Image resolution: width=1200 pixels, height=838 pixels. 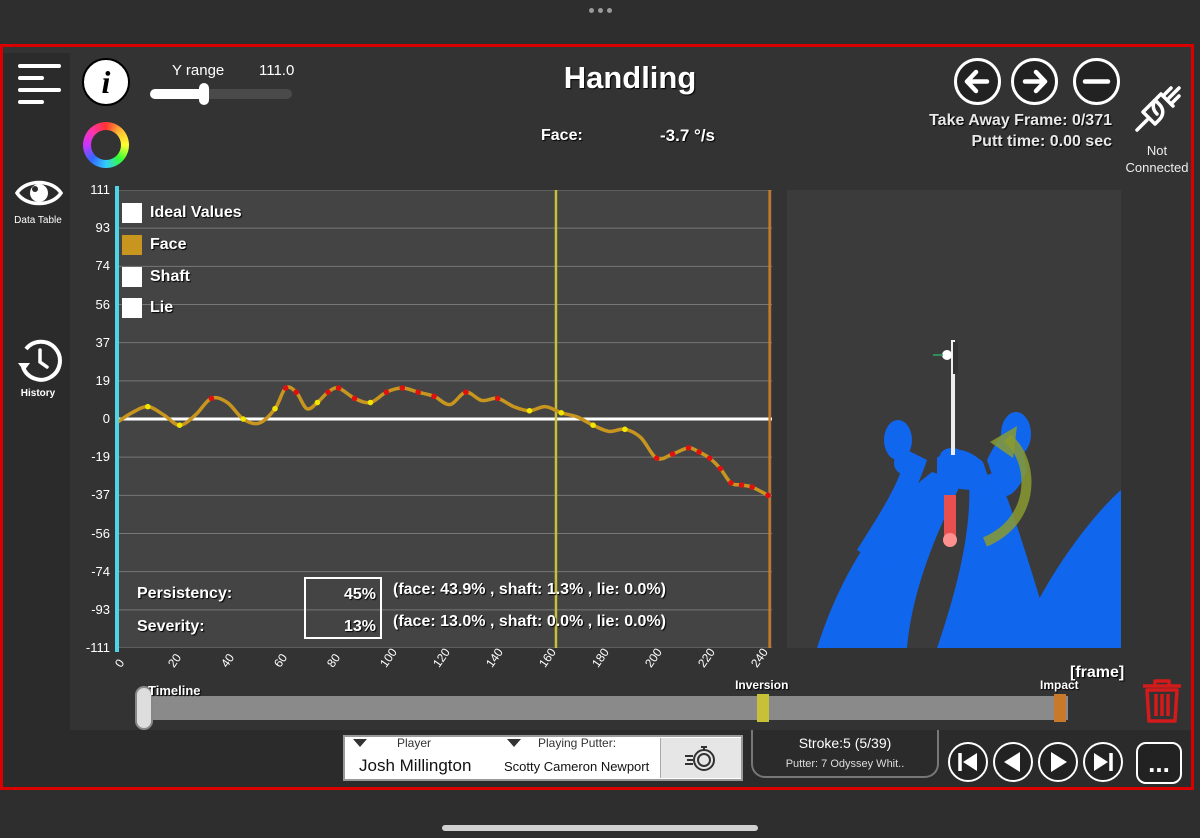 I want to click on timeline-track, so click(x=606, y=708).